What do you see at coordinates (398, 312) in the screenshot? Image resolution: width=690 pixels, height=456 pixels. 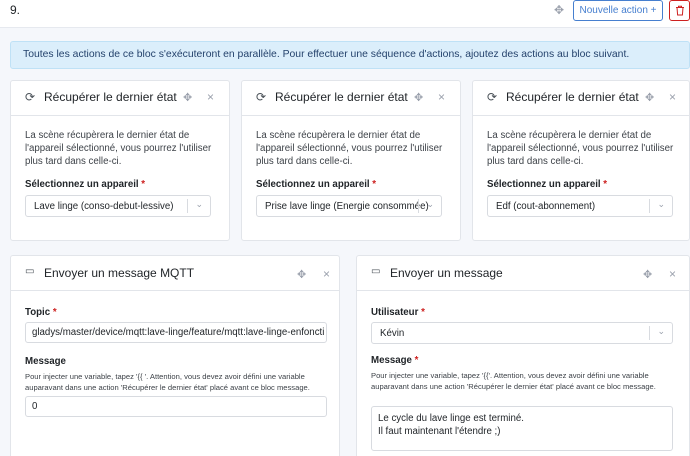 I see `user-label: Utilisateur *` at bounding box center [398, 312].